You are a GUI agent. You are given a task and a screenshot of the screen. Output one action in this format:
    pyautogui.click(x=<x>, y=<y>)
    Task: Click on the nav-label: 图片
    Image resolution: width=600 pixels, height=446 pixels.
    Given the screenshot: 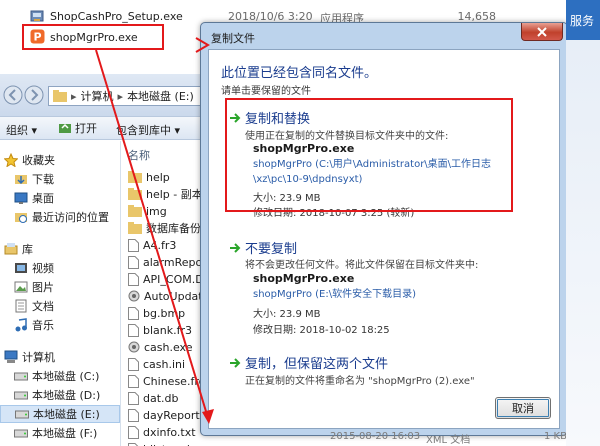 What is the action you would take?
    pyautogui.click(x=43, y=287)
    